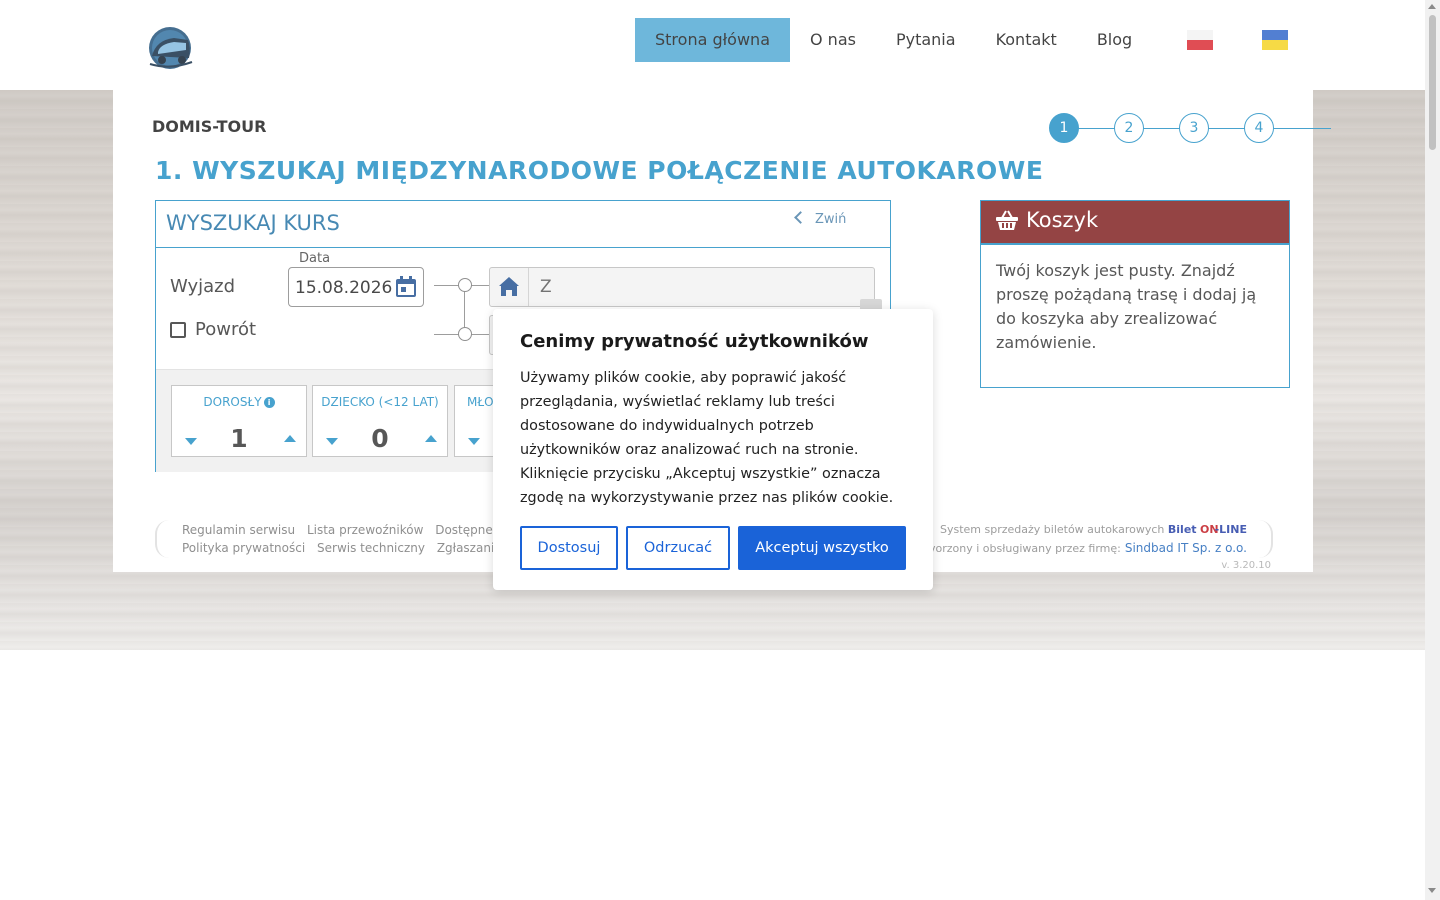 This screenshot has width=1440, height=900. What do you see at coordinates (1432, 450) in the screenshot?
I see `scrollbar` at bounding box center [1432, 450].